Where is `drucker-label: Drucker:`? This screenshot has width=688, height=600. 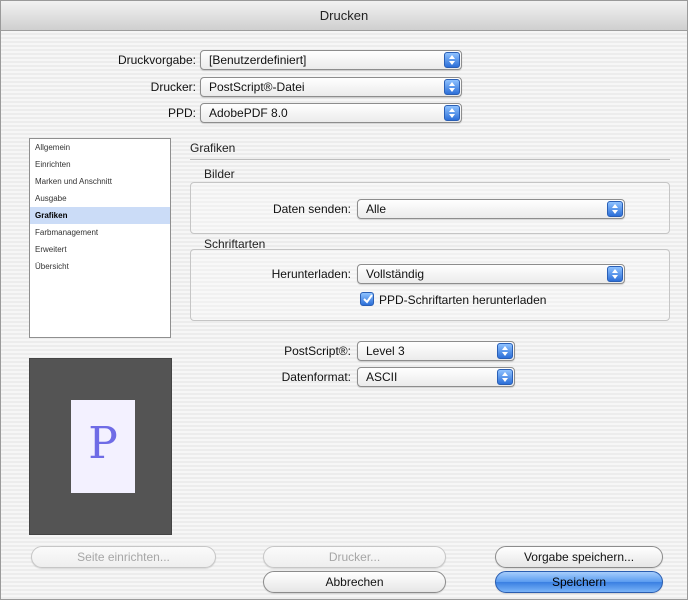
drucker-label: Drucker: is located at coordinates (173, 87).